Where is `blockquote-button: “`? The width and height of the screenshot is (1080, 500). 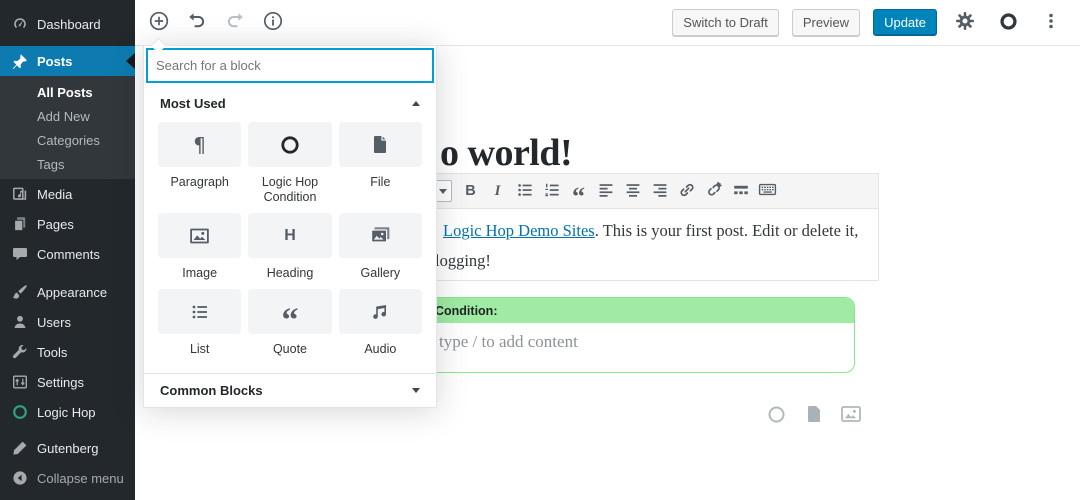
blockquote-button: “ is located at coordinates (578, 195).